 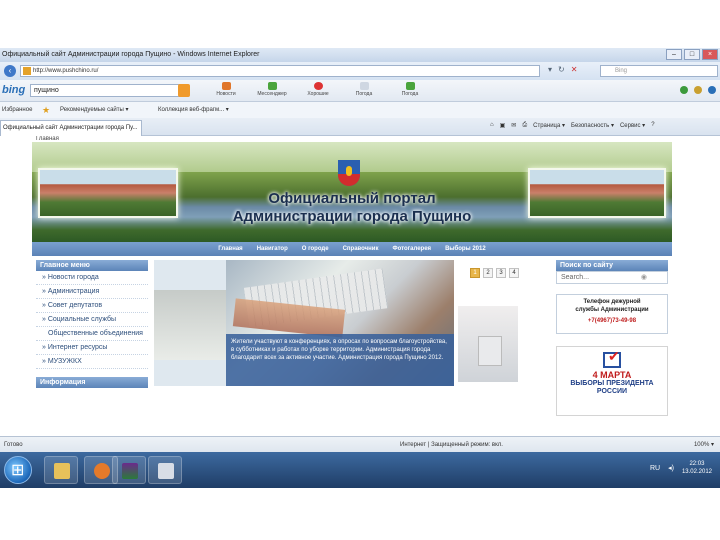 I want to click on stop-icon: ✕, so click(x=574, y=69).